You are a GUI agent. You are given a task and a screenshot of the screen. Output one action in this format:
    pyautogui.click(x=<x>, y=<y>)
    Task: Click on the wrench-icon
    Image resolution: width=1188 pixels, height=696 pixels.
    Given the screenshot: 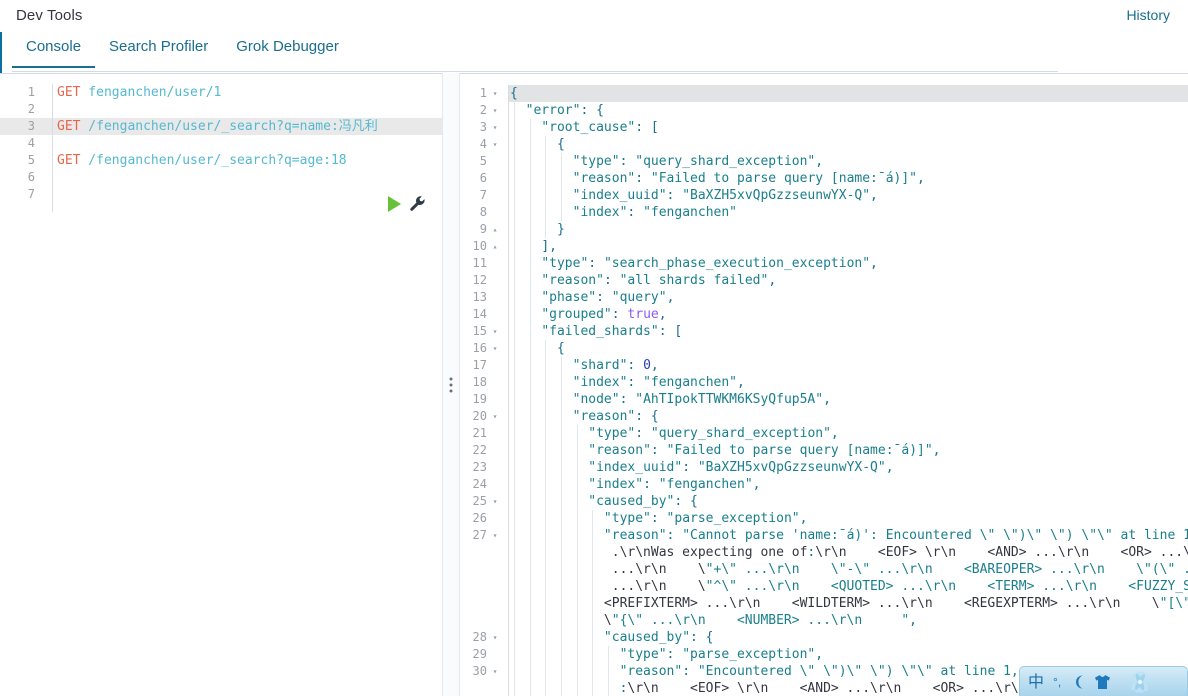 What is the action you would take?
    pyautogui.click(x=417, y=203)
    